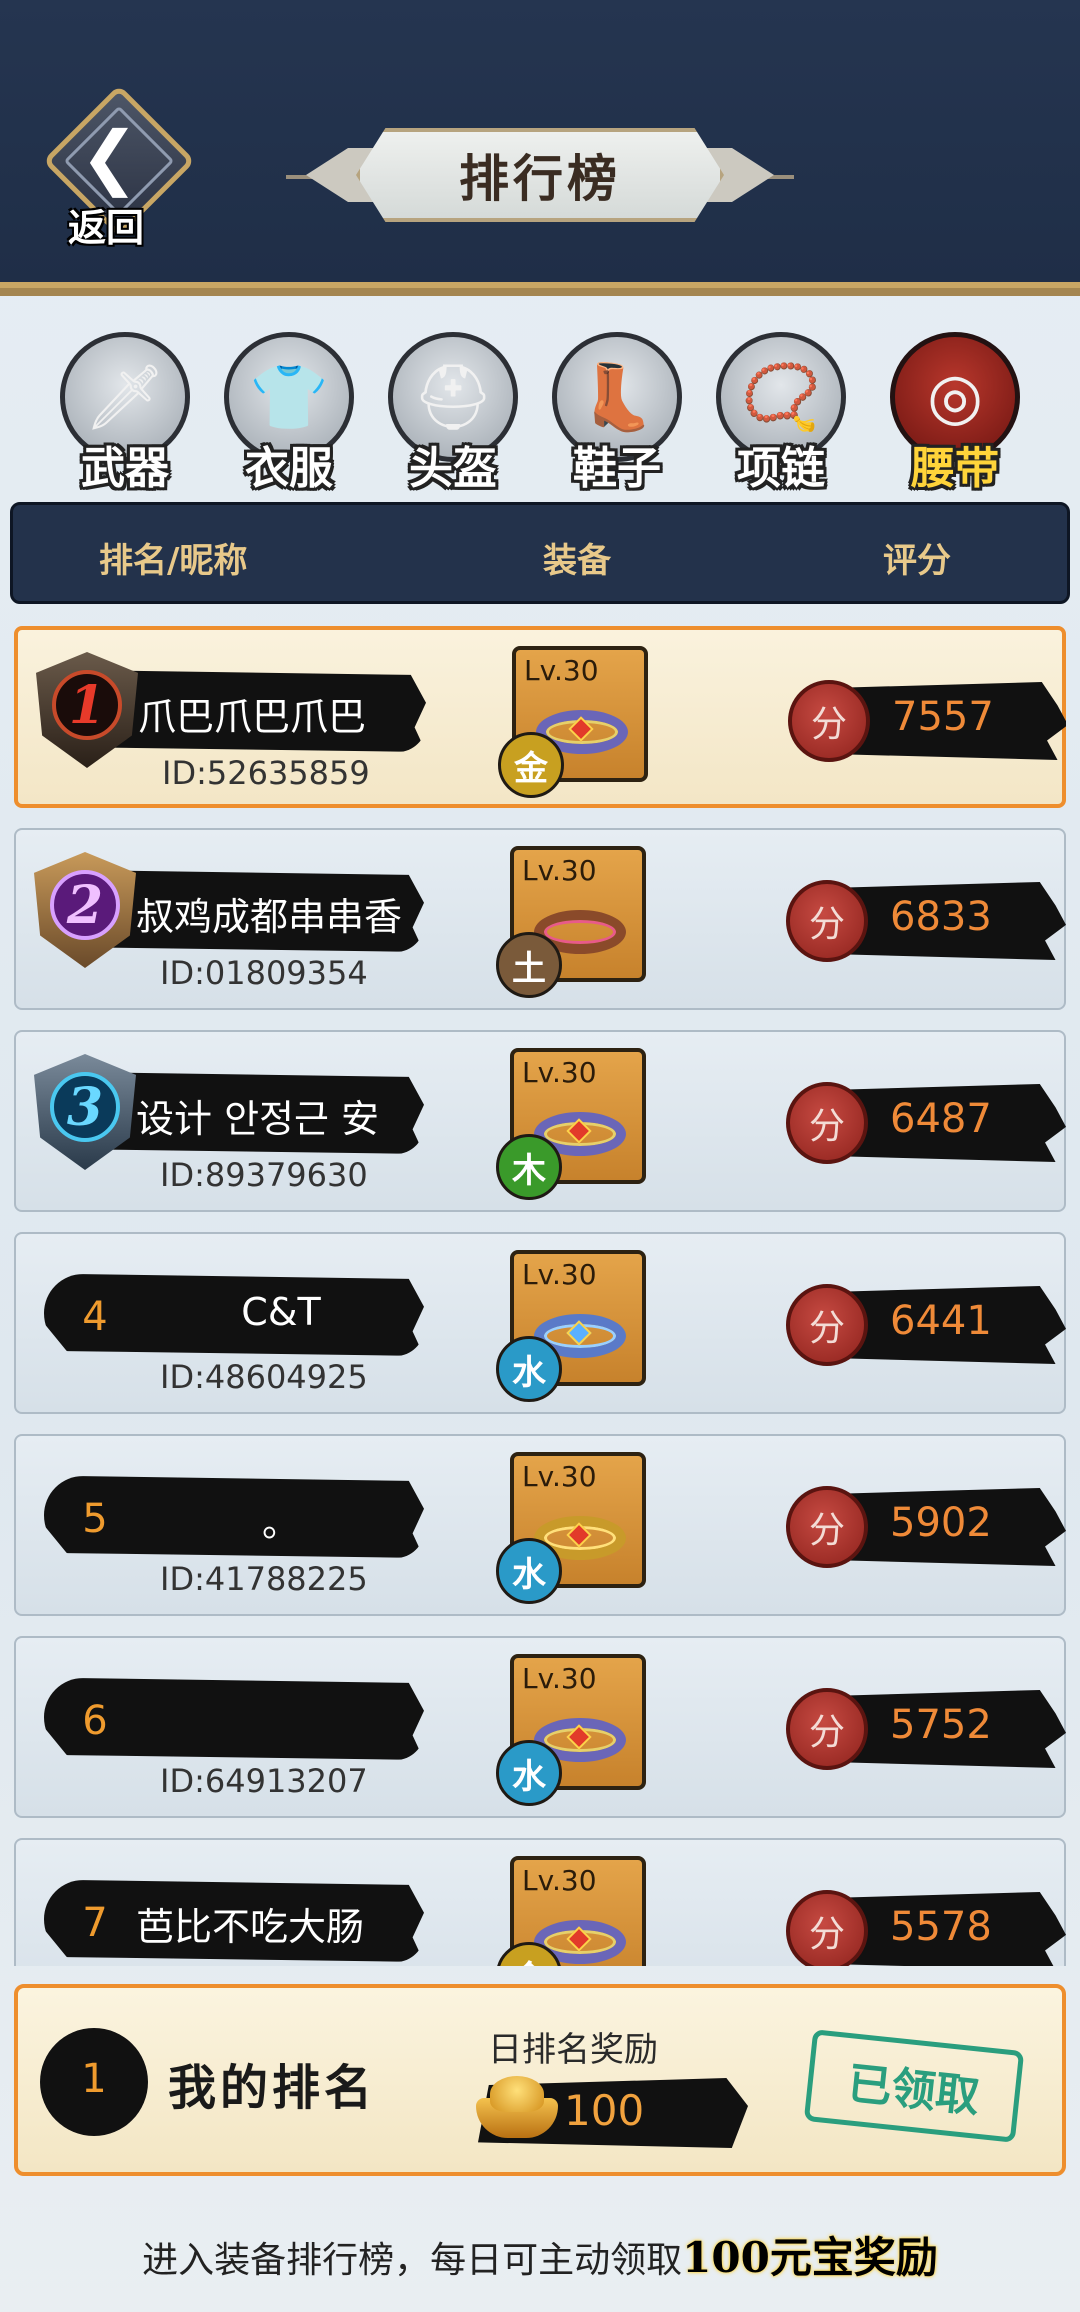 The image size is (1080, 2312). Describe the element at coordinates (781, 411) in the screenshot. I see `tab-necklace: 📿 项链` at that location.